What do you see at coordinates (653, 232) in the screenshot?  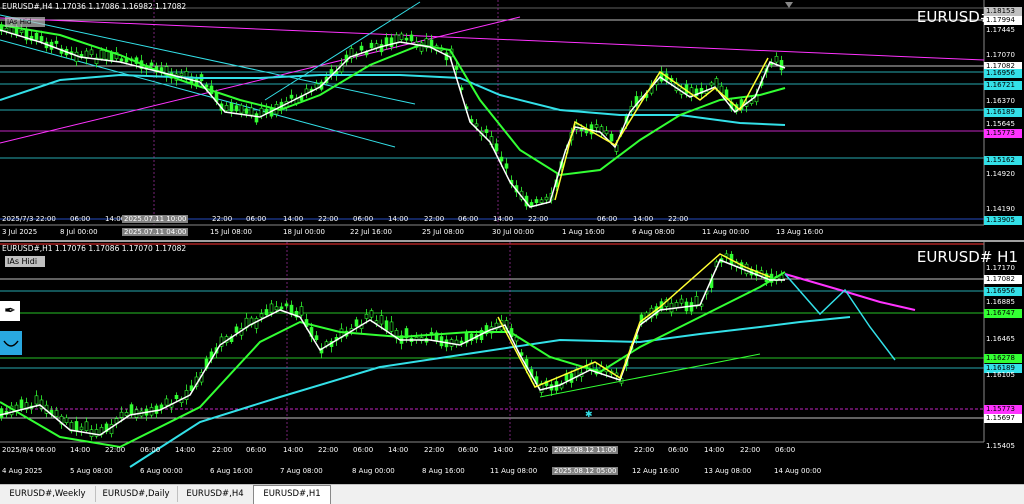 I see `date-axis-label: 6 Aug 08:00` at bounding box center [653, 232].